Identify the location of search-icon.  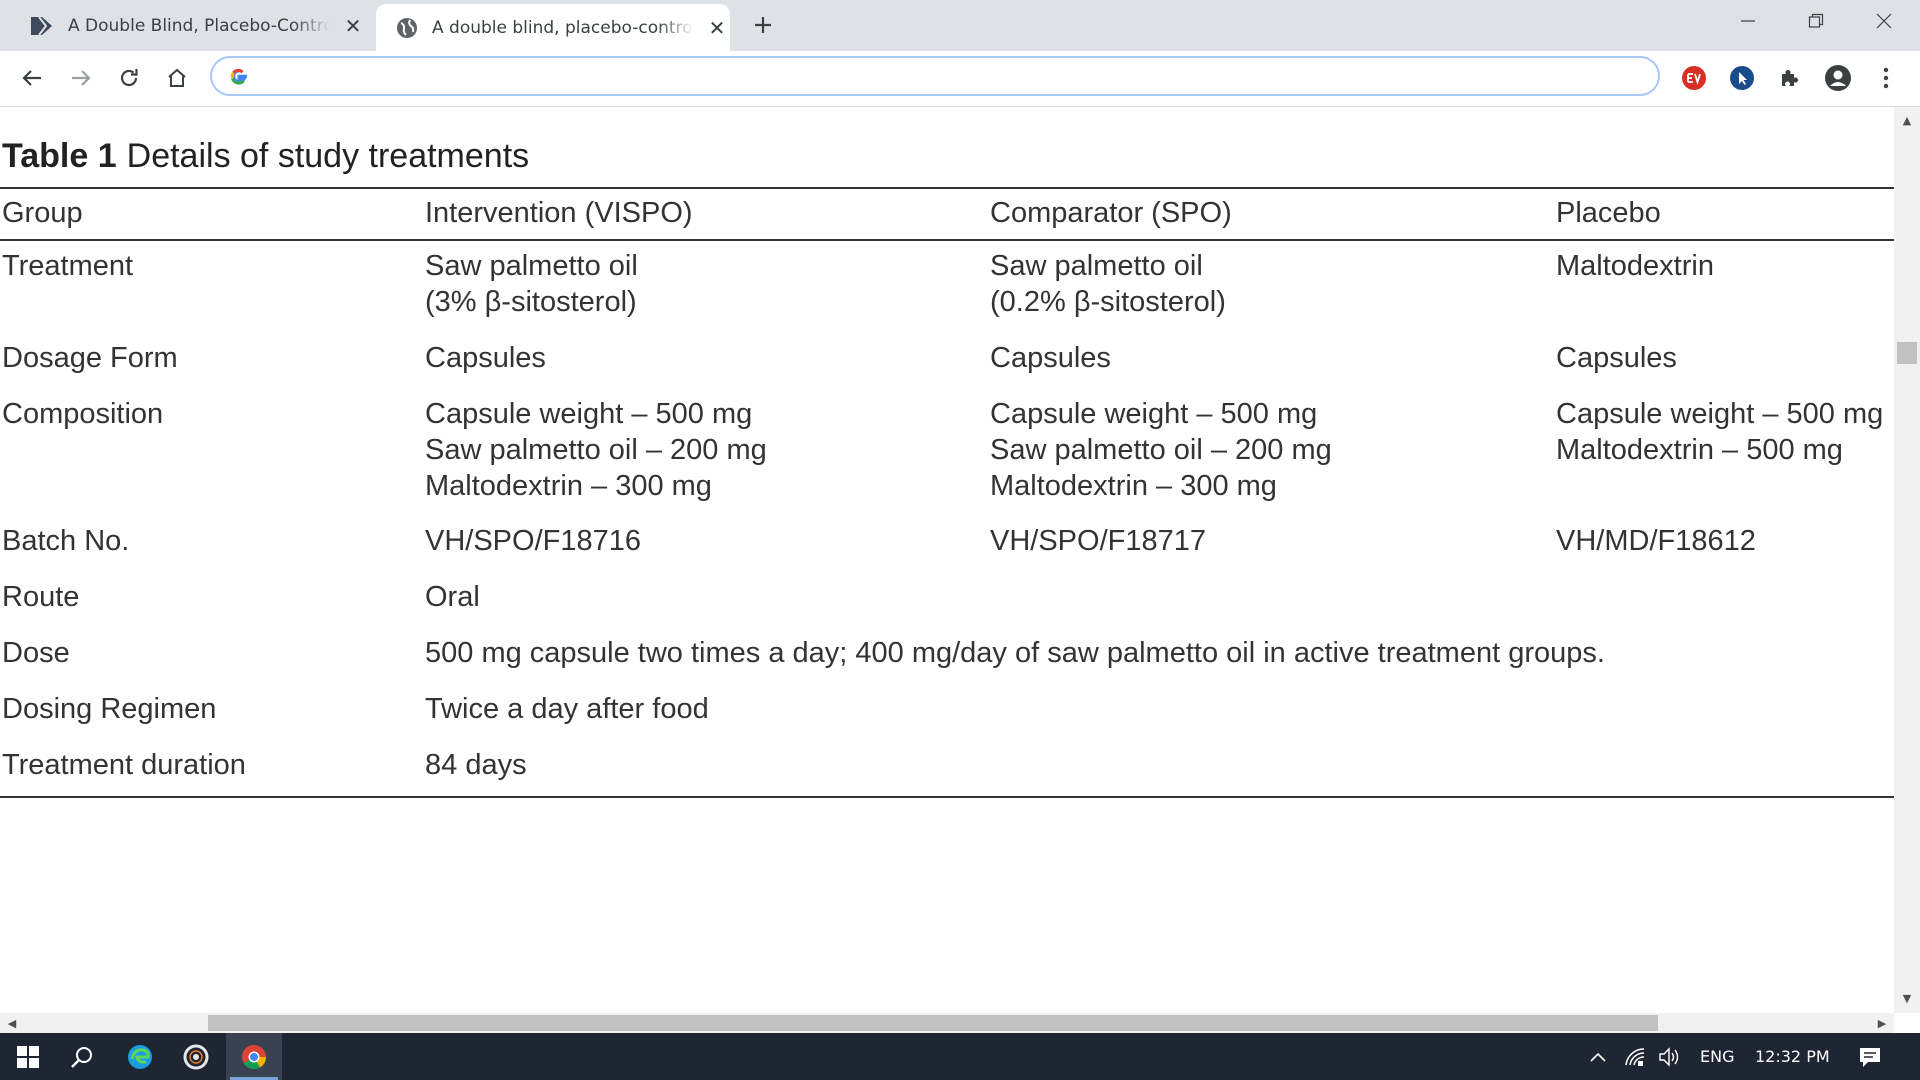
(81, 1057).